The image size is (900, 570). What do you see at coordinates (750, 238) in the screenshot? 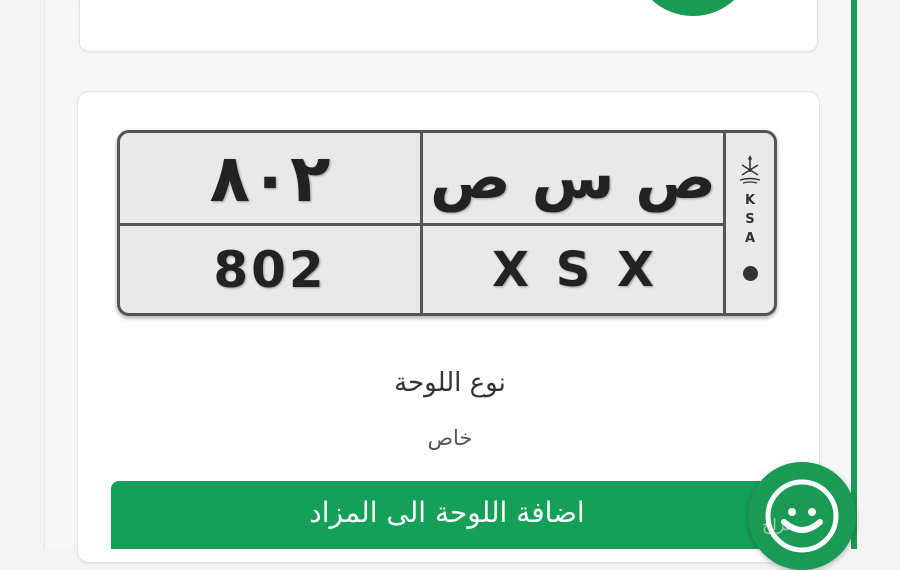
I see `country-letter: A` at bounding box center [750, 238].